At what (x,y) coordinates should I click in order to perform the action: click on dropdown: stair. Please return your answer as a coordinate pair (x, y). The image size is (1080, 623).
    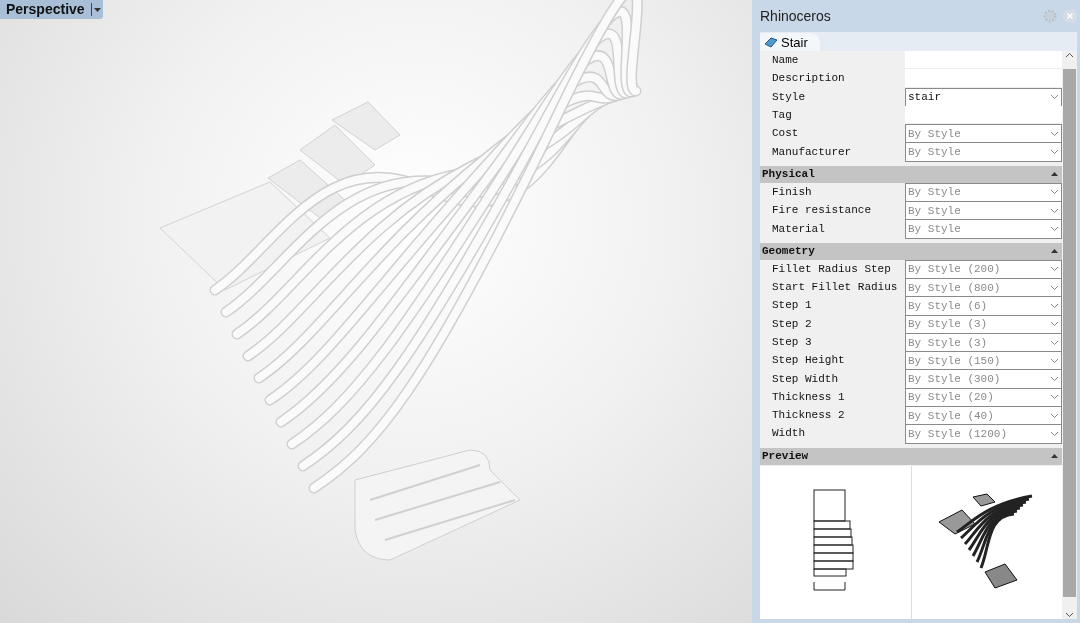
    Looking at the image, I should click on (983, 97).